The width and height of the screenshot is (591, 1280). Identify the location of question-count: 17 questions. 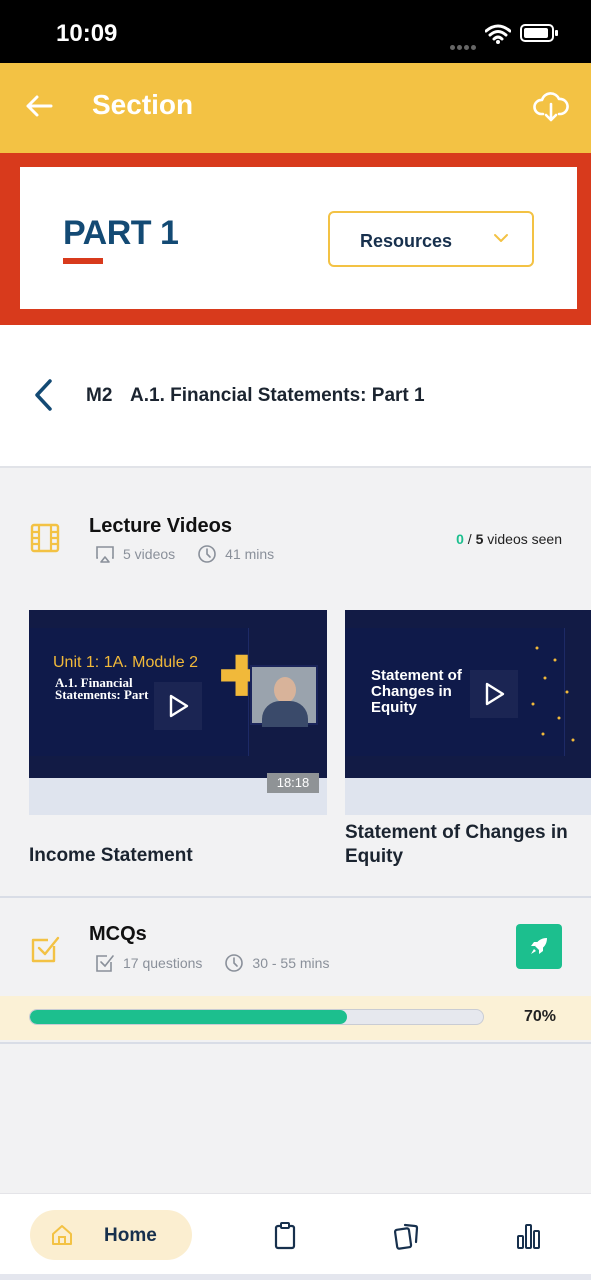
(163, 963).